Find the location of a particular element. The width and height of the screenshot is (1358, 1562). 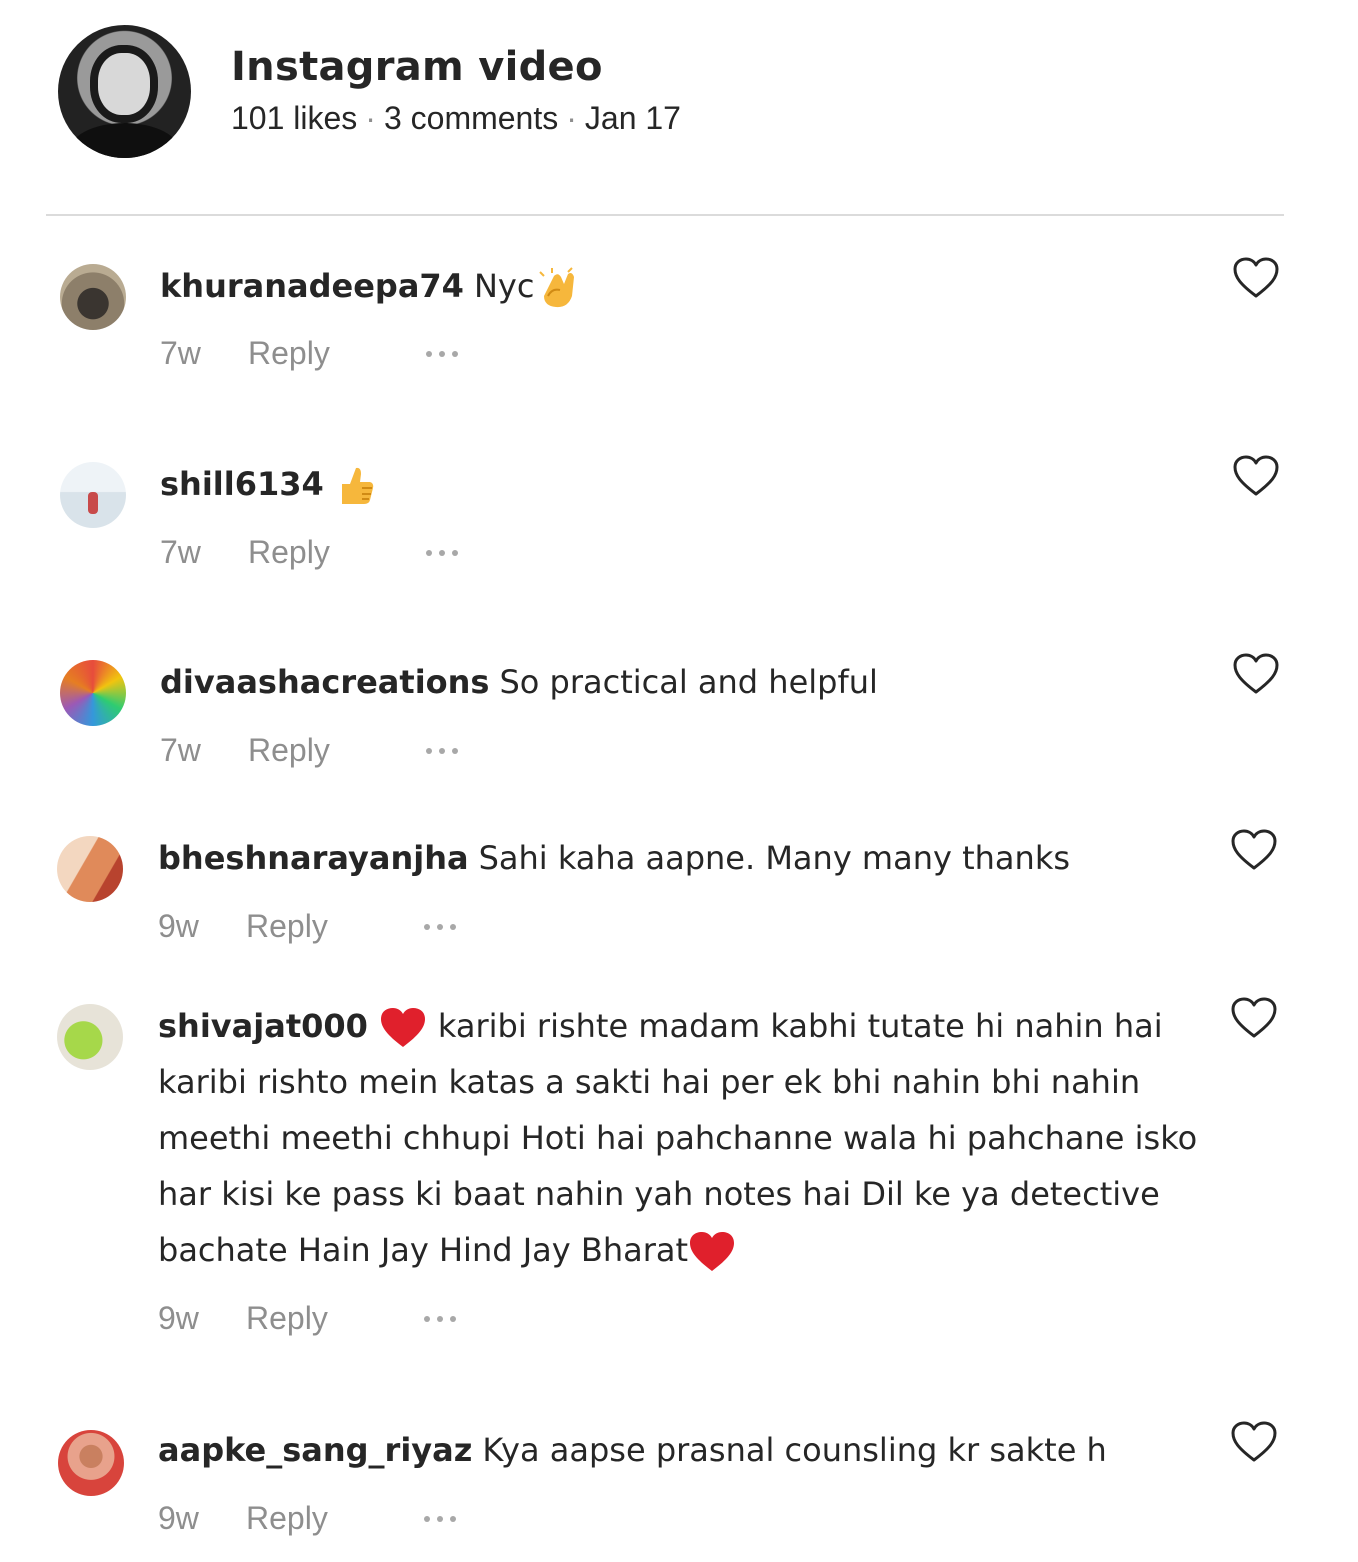

comment-username: shill6134 is located at coordinates (242, 484).